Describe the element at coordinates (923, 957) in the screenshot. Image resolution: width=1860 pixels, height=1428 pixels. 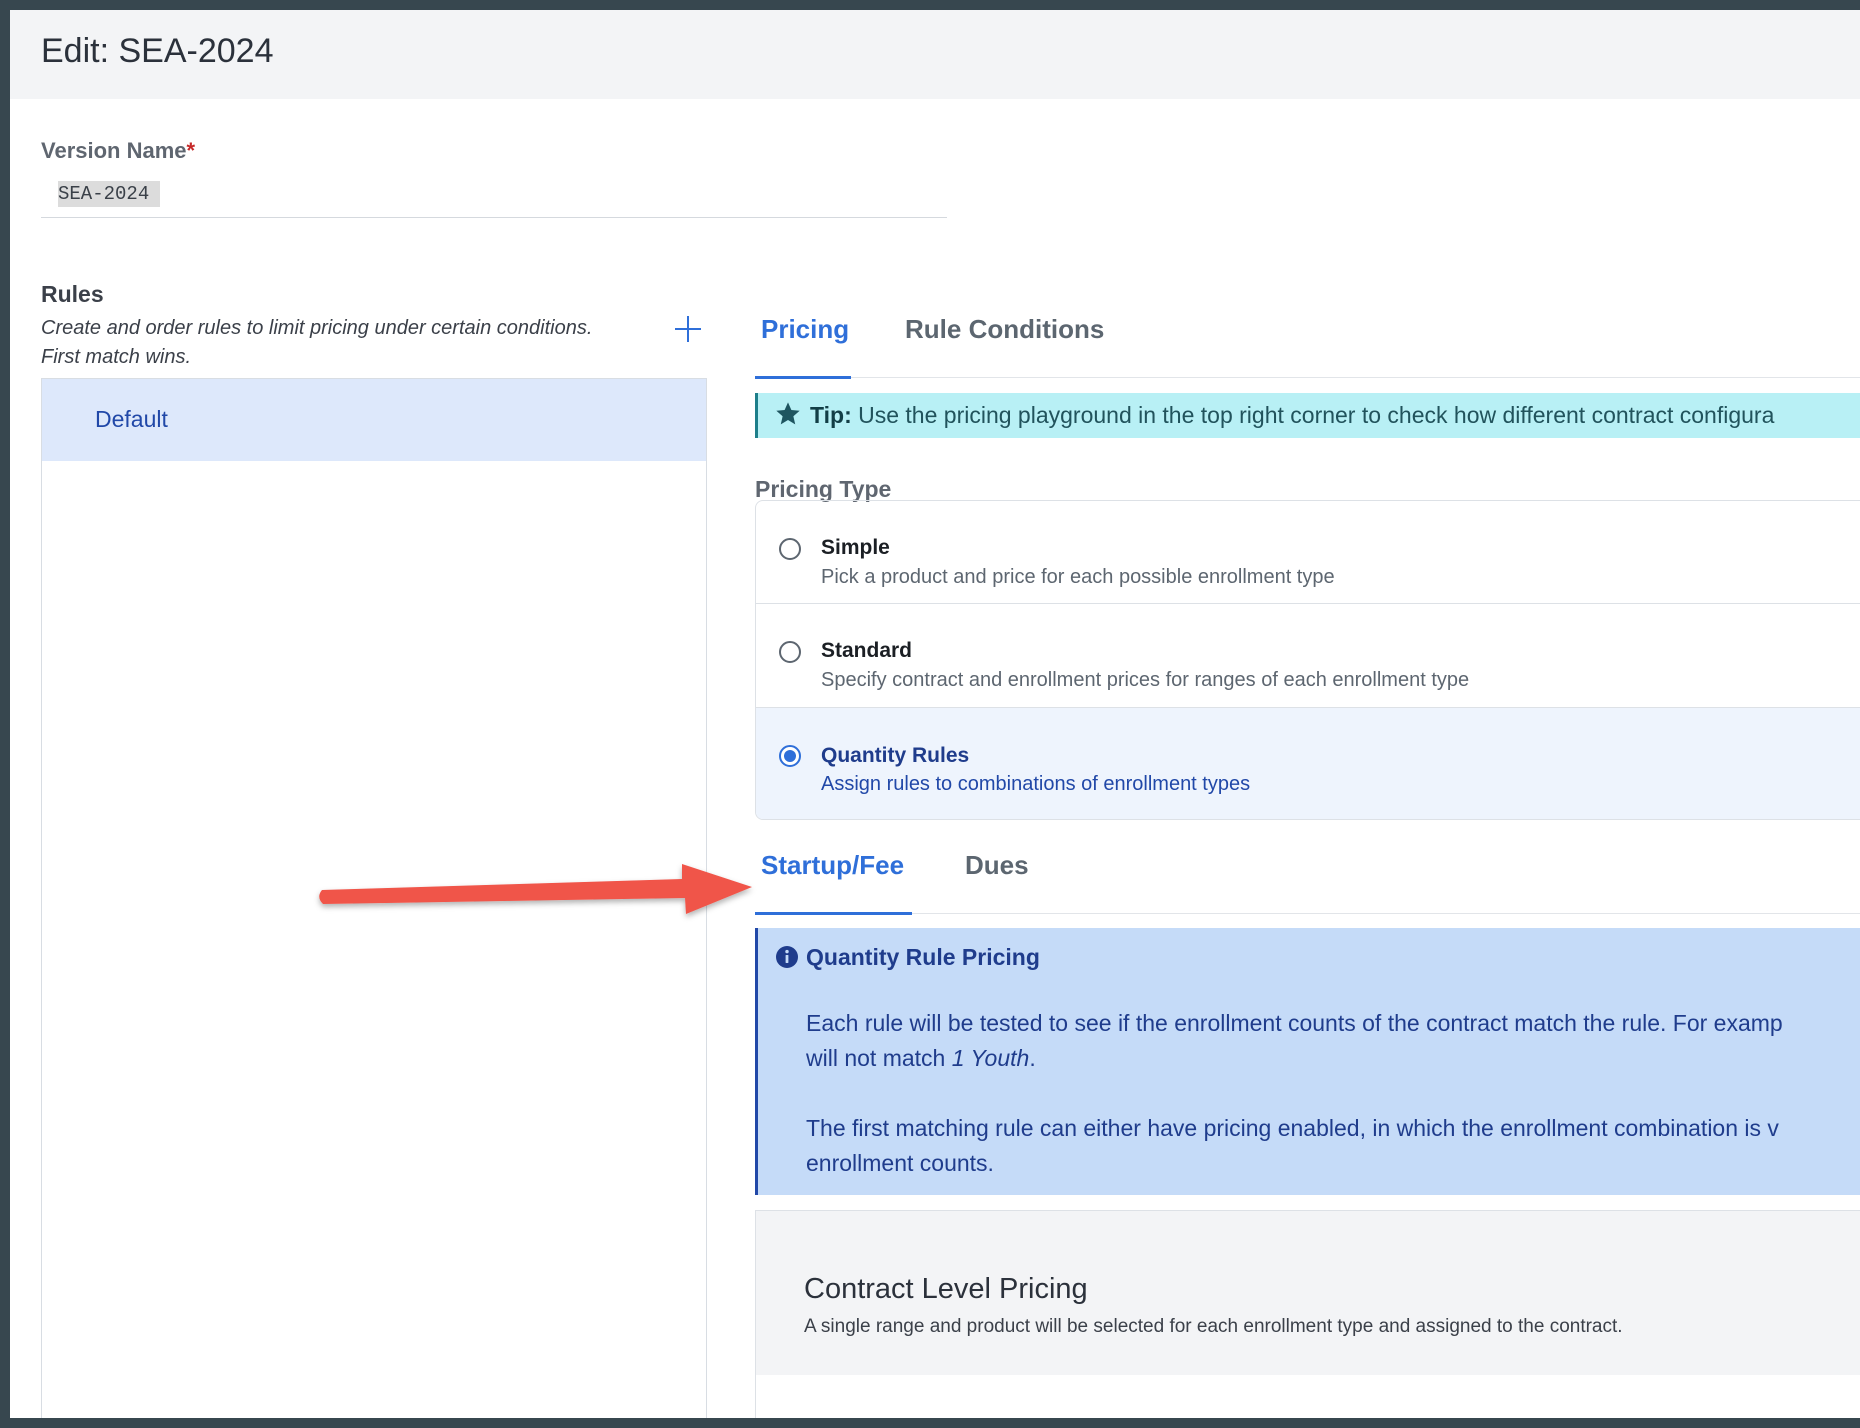
I see `info-title: Quantity Rule Pricing` at that location.